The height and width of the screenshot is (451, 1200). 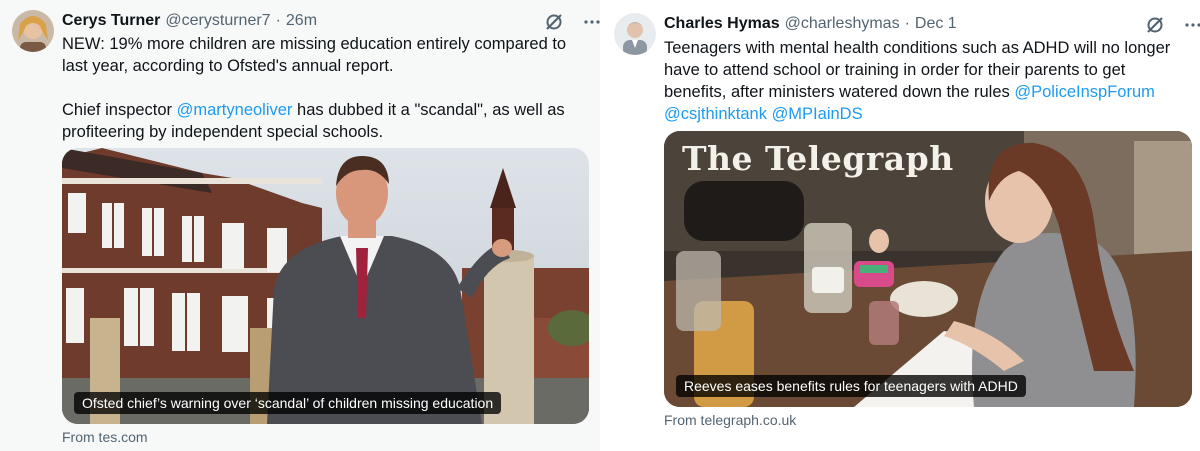 I want to click on card-source: From telegraph.co.uk, so click(x=730, y=420).